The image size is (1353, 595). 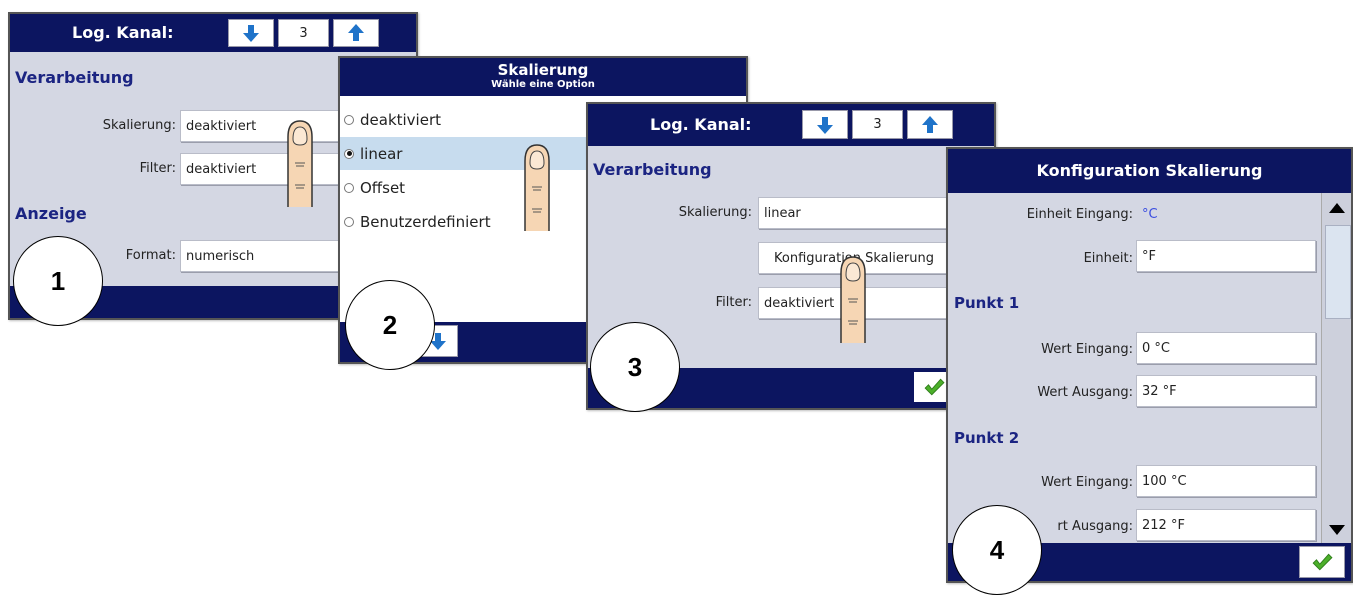 What do you see at coordinates (383, 187) in the screenshot?
I see `option-label: Offset` at bounding box center [383, 187].